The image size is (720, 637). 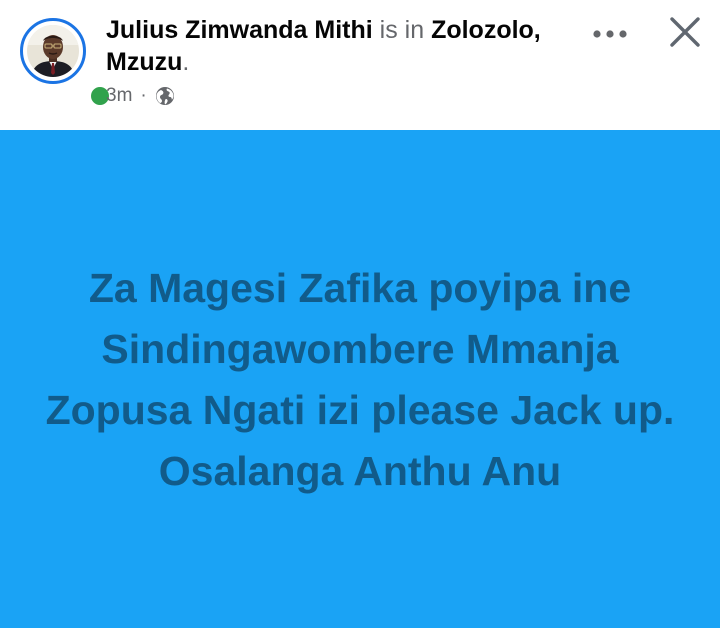 I want to click on author-avatar-container, so click(x=66, y=63).